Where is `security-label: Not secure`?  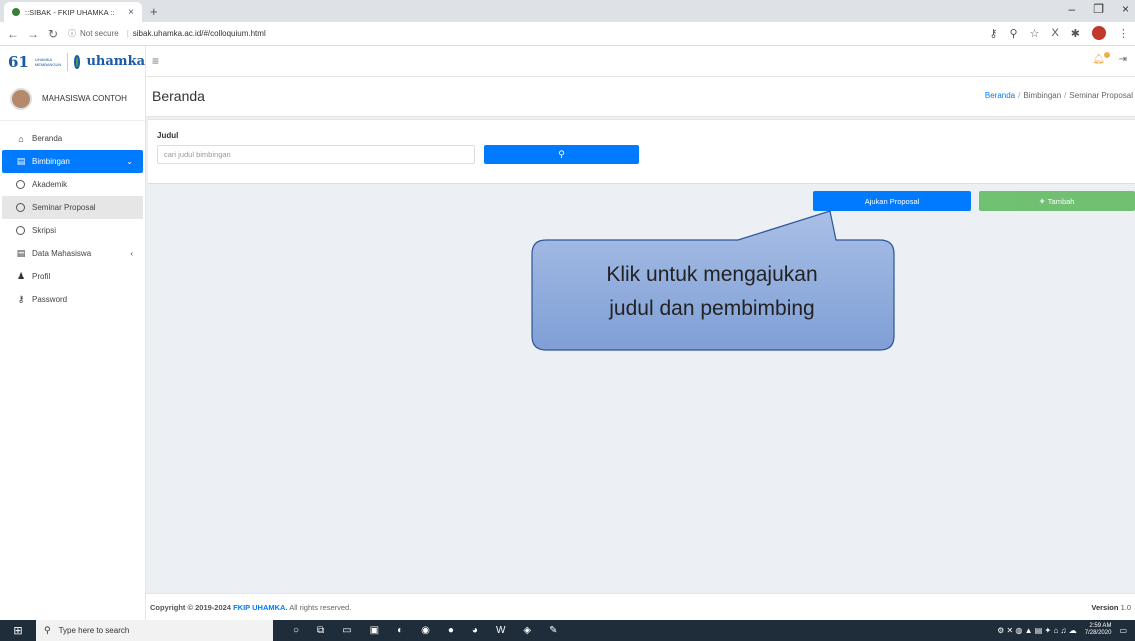 security-label: Not secure is located at coordinates (99, 33).